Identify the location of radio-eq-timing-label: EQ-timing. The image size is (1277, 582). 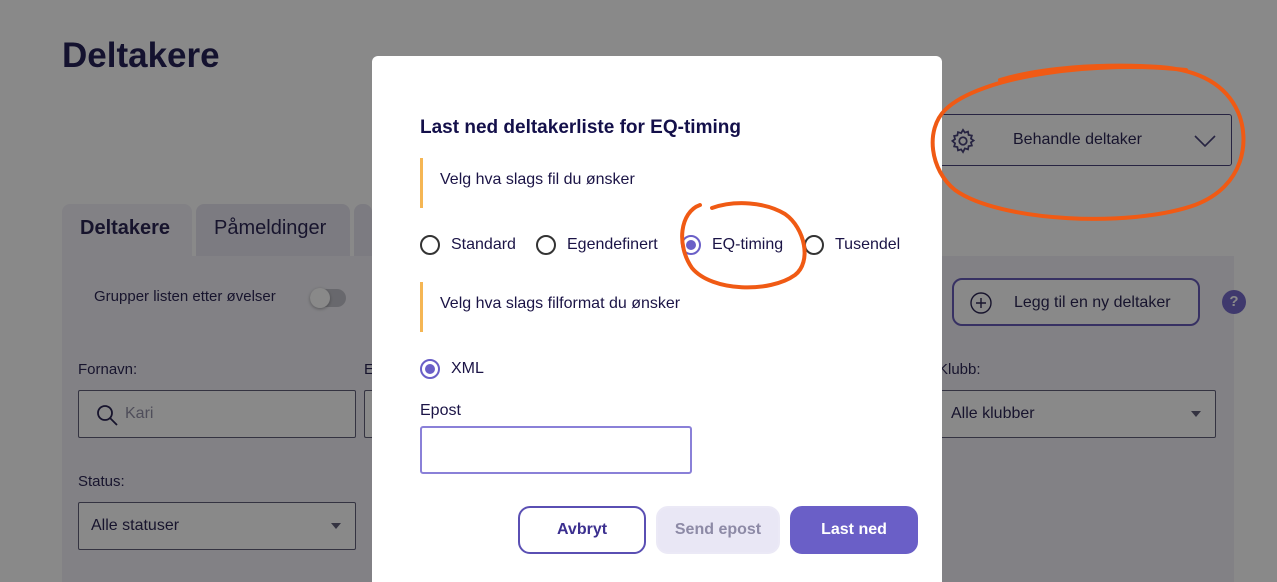
(748, 244).